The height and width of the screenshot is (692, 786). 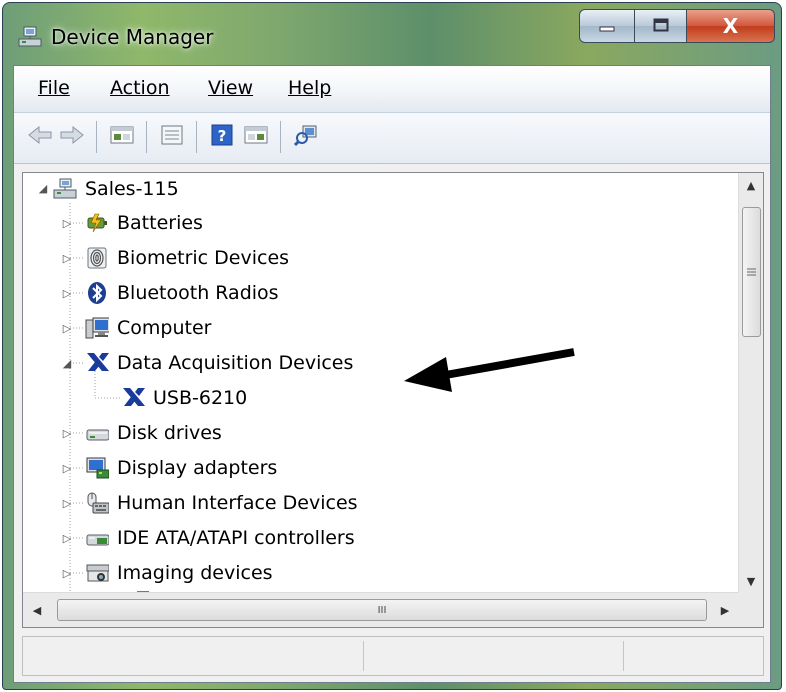 I want to click on help-icon: ?, so click(x=222, y=137).